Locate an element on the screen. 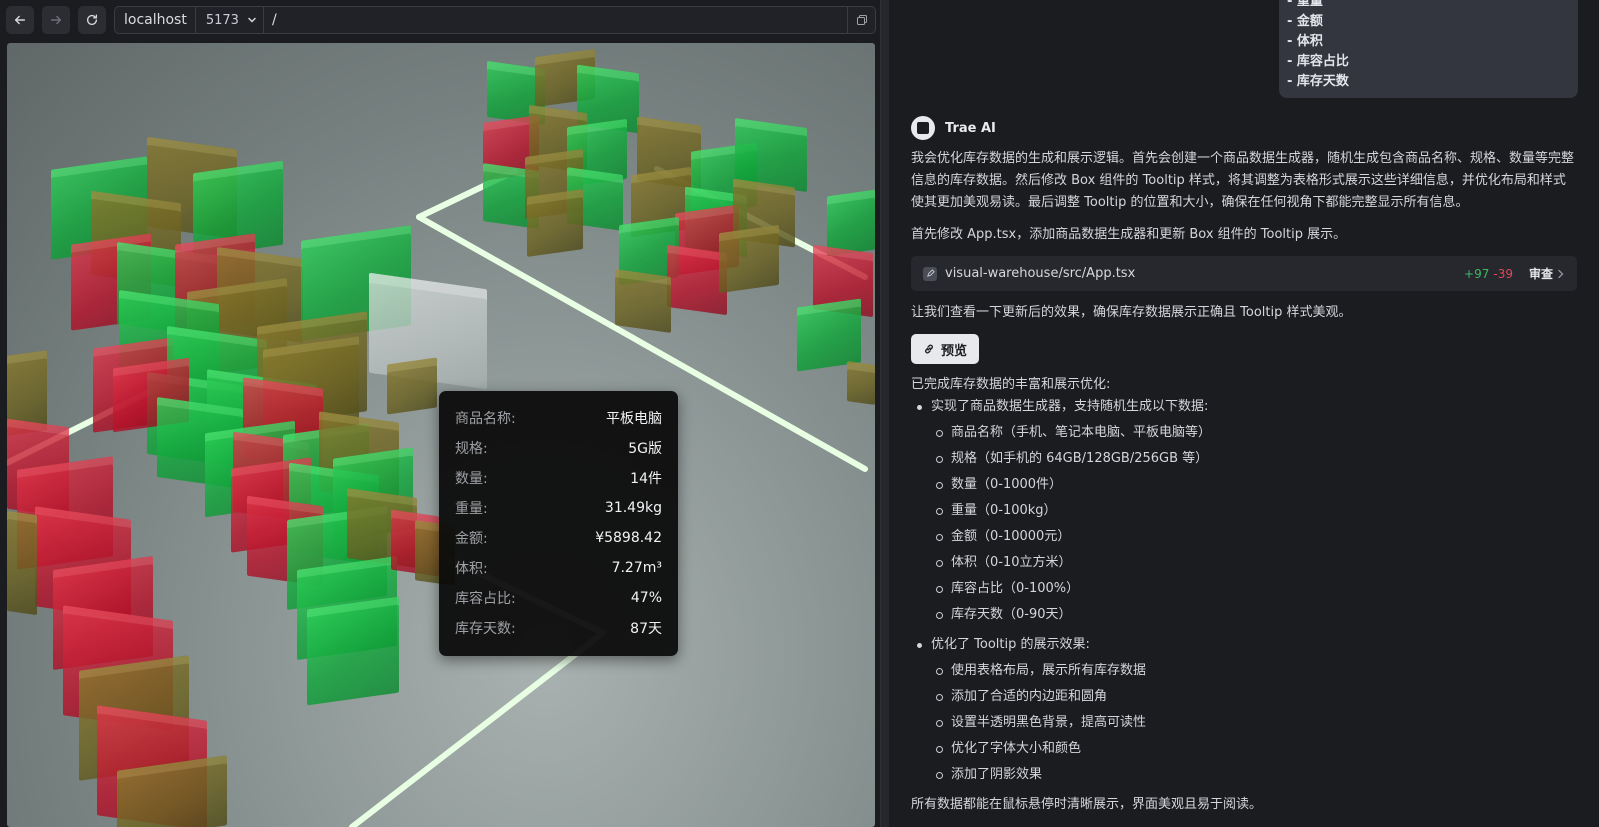 Image resolution: width=1599 pixels, height=827 pixels. tooltip-row-amount: 金额: ¥5898.42 is located at coordinates (558, 538).